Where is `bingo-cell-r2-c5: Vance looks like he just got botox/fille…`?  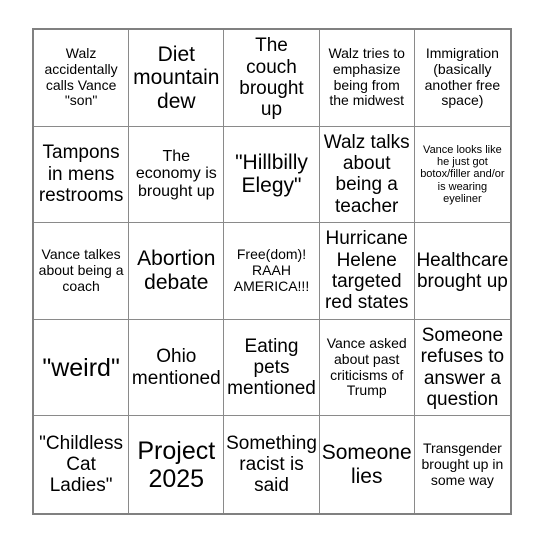 bingo-cell-r2-c5: Vance looks like he just got botox/fille… is located at coordinates (462, 175).